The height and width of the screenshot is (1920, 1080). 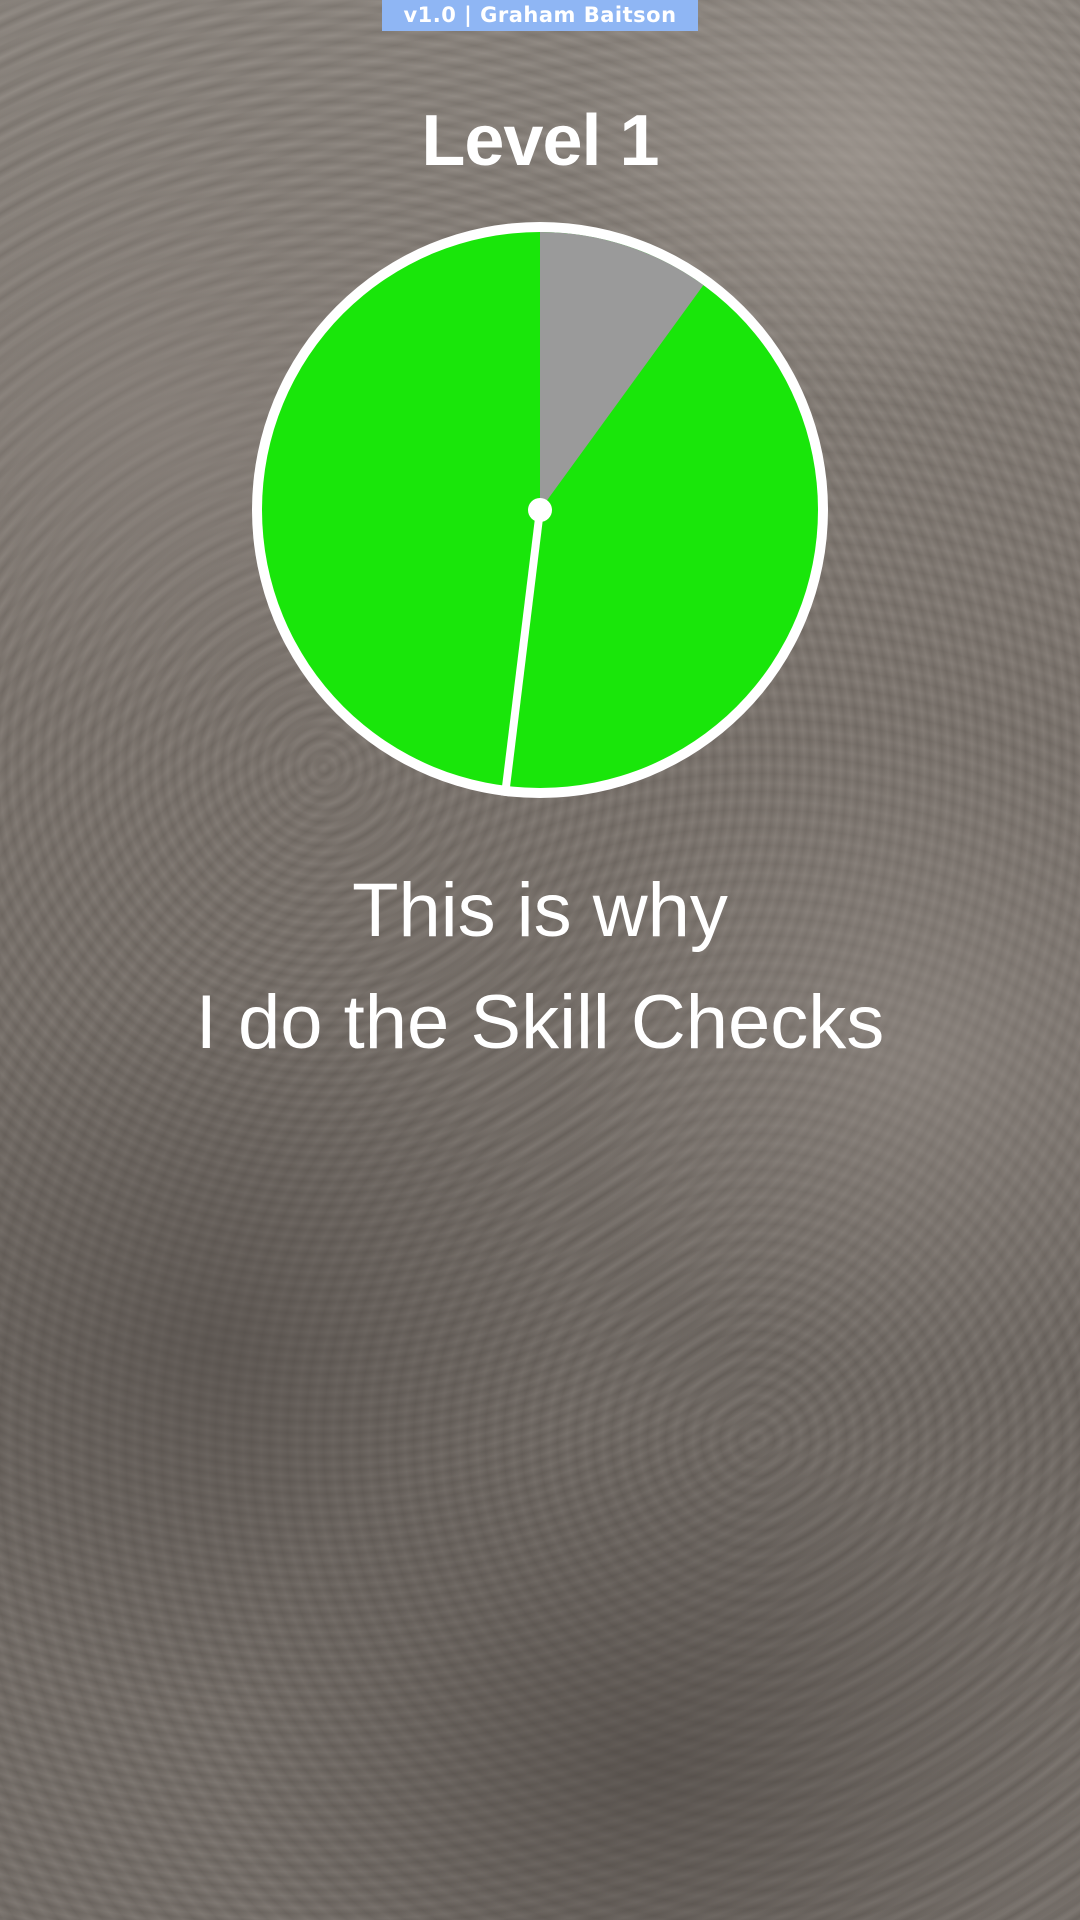 I want to click on caption-line-2: I do the Skill Checks, so click(x=540, y=1022).